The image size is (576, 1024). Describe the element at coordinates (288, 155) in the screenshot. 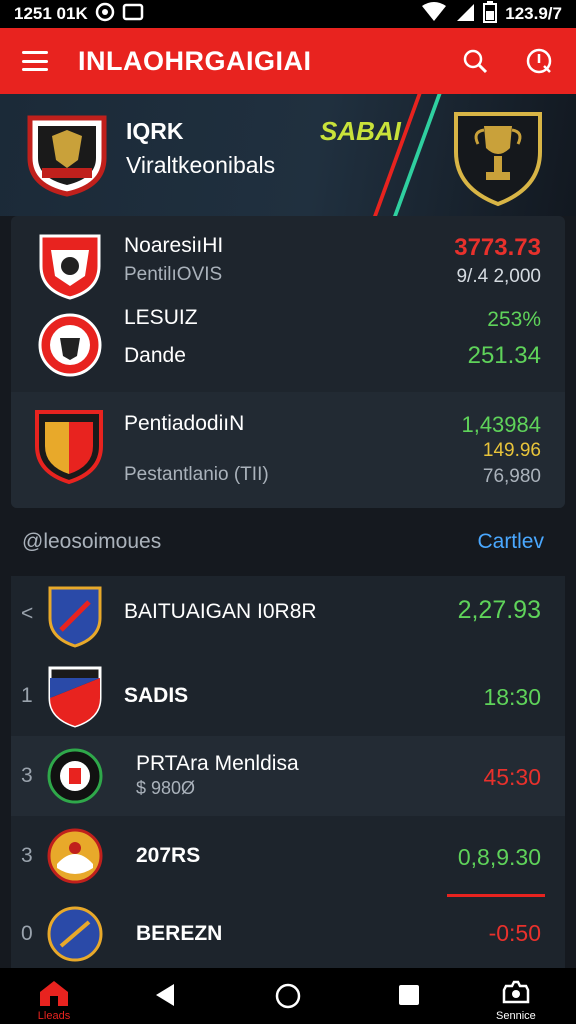

I see `hero-banner: IQRK Viraltkeonibals SABAI` at that location.